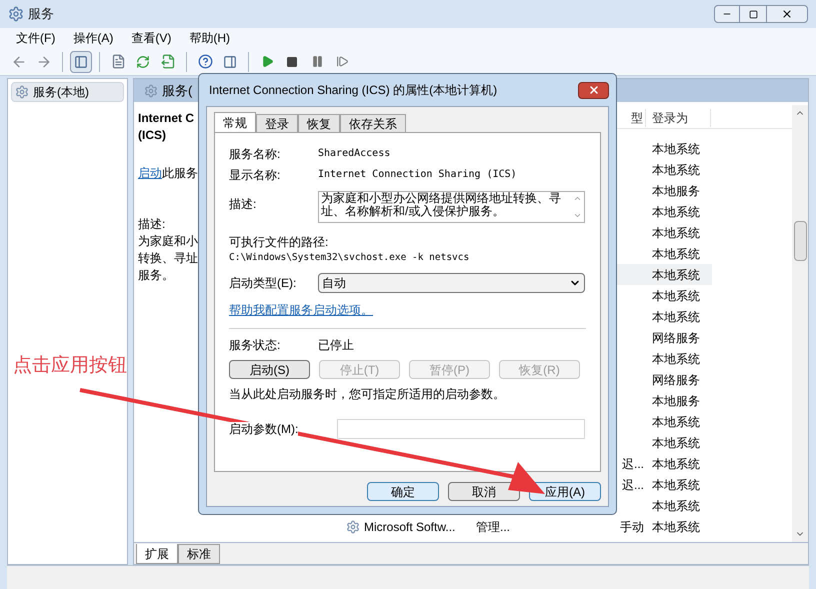 This screenshot has height=589, width=816. Describe the element at coordinates (577, 198) in the screenshot. I see `scroll-up-icon` at that location.